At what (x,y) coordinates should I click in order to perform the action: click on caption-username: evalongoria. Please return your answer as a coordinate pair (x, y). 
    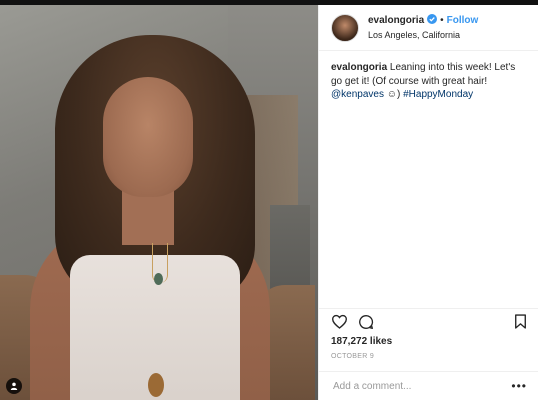
    Looking at the image, I should click on (359, 67).